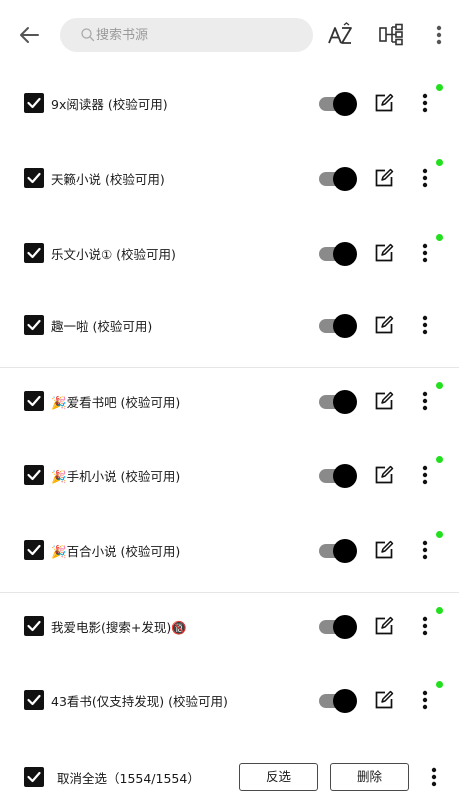 The height and width of the screenshot is (800, 459). Describe the element at coordinates (29, 35) in the screenshot. I see `back-button` at that location.